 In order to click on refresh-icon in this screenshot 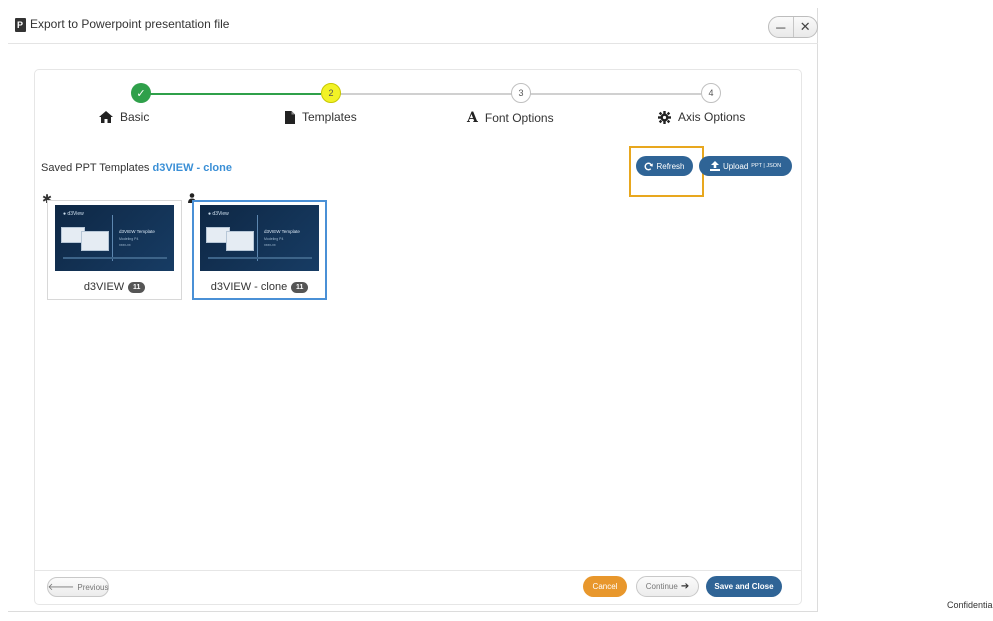, I will do `click(649, 166)`.